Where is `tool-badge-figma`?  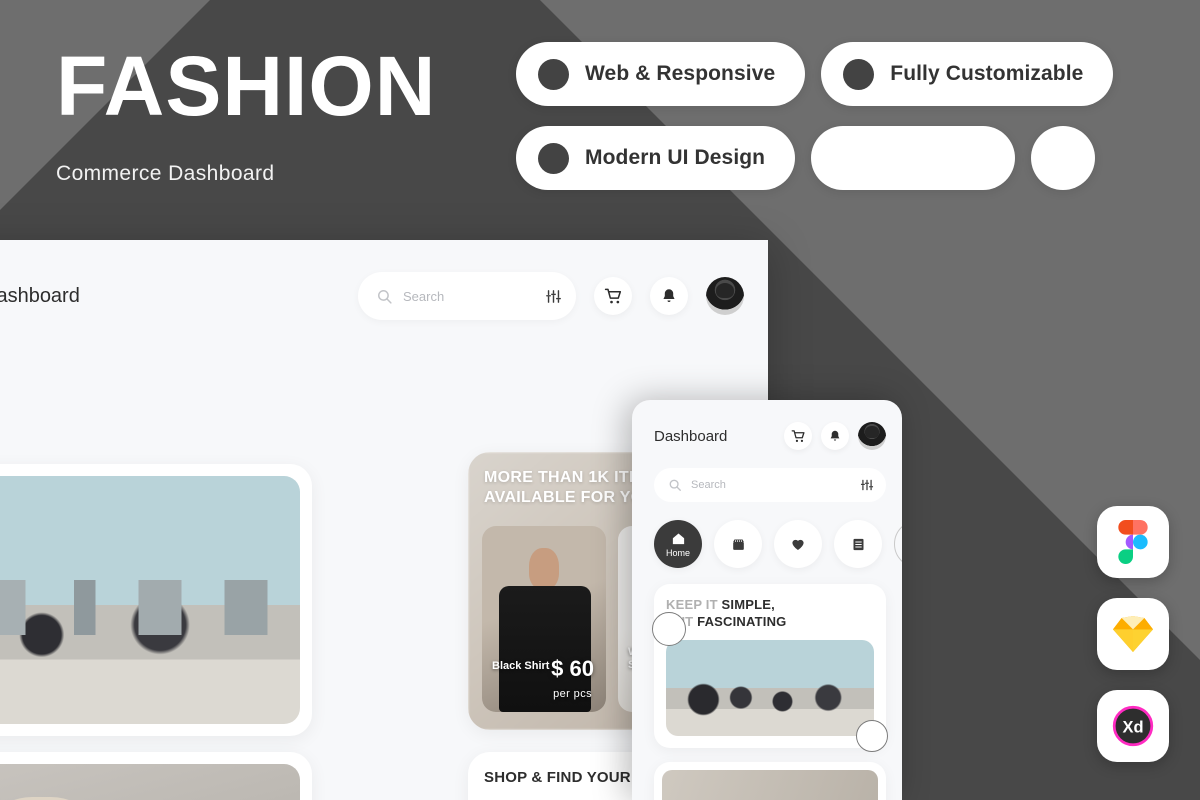
tool-badge-figma is located at coordinates (1133, 542).